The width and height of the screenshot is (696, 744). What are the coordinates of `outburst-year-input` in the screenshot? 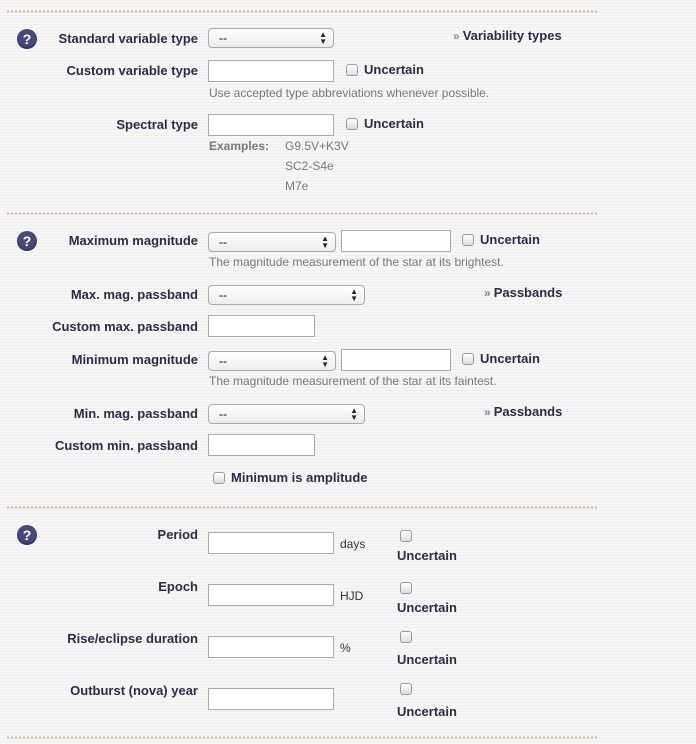 It's located at (271, 699).